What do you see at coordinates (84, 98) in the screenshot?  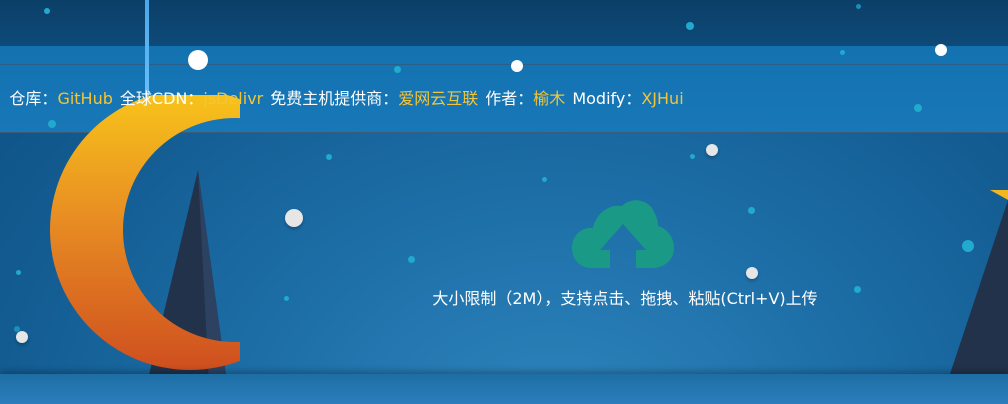 I see `github-link: GitHub` at bounding box center [84, 98].